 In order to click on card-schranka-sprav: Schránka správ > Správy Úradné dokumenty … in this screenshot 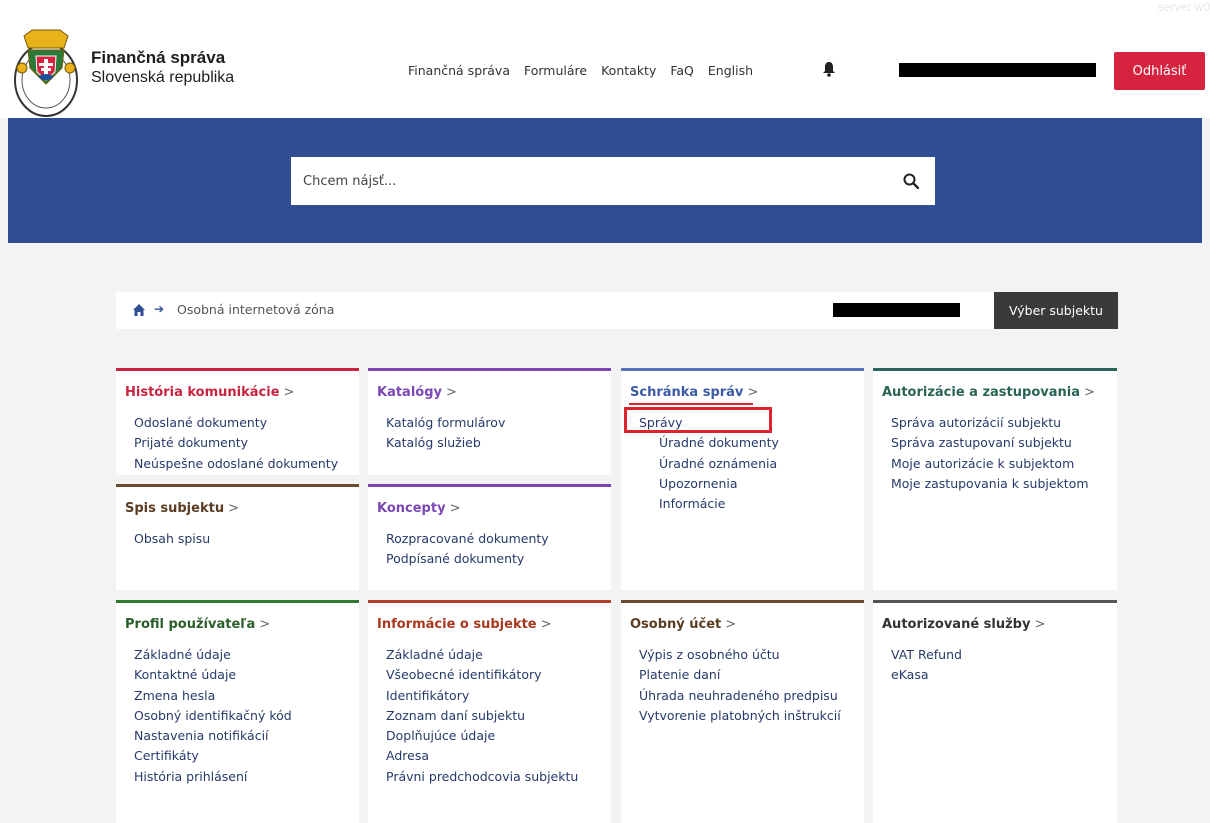, I will do `click(742, 479)`.